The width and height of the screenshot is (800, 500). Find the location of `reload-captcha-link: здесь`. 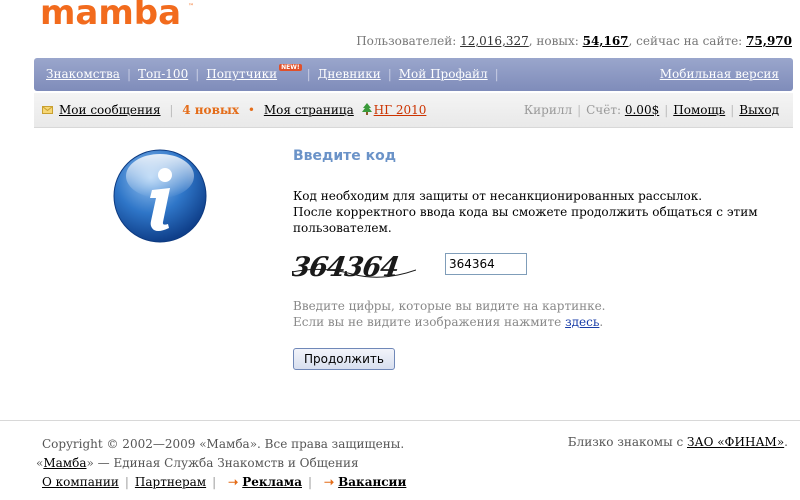

reload-captcha-link: здесь is located at coordinates (582, 322).